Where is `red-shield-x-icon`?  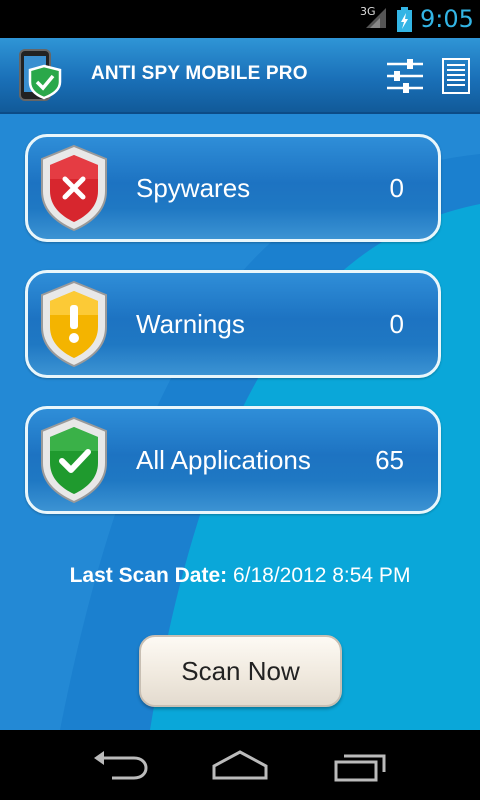
red-shield-x-icon is located at coordinates (74, 188).